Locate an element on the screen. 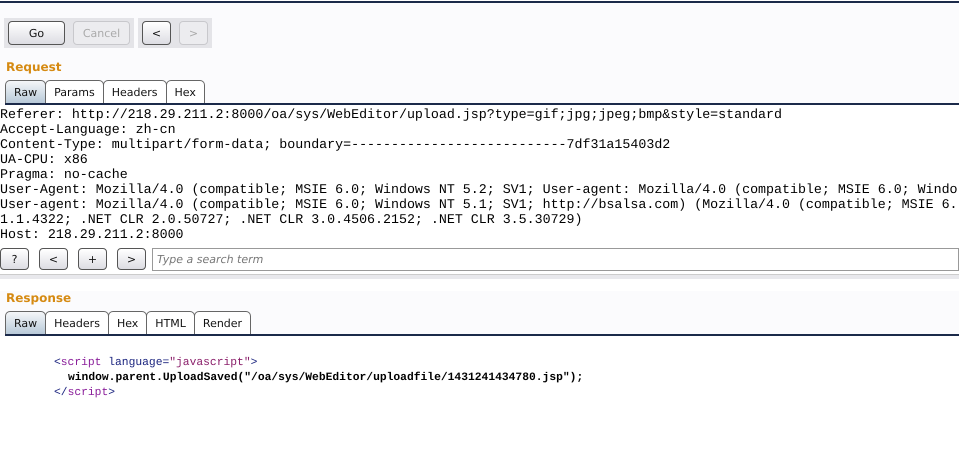 This screenshot has width=959, height=457. back-button: < is located at coordinates (156, 33).